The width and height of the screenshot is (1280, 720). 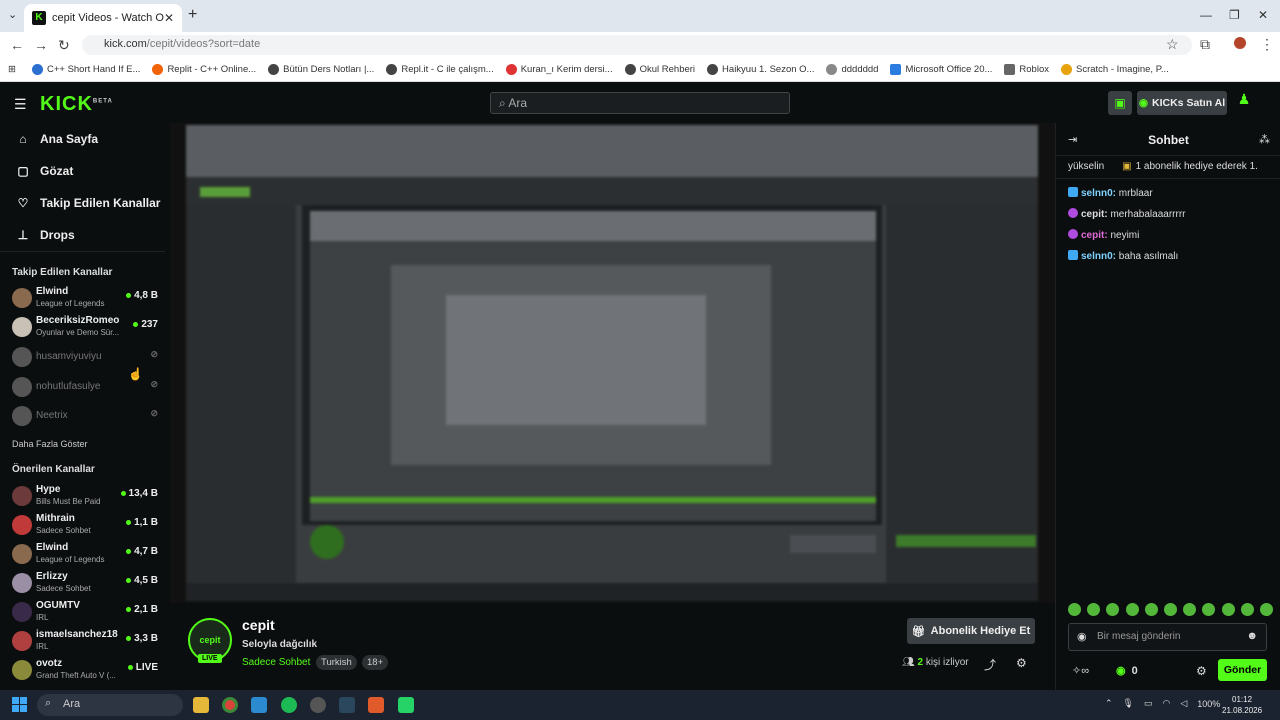 What do you see at coordinates (276, 662) in the screenshot?
I see `stream-category: Sadece Sohbet` at bounding box center [276, 662].